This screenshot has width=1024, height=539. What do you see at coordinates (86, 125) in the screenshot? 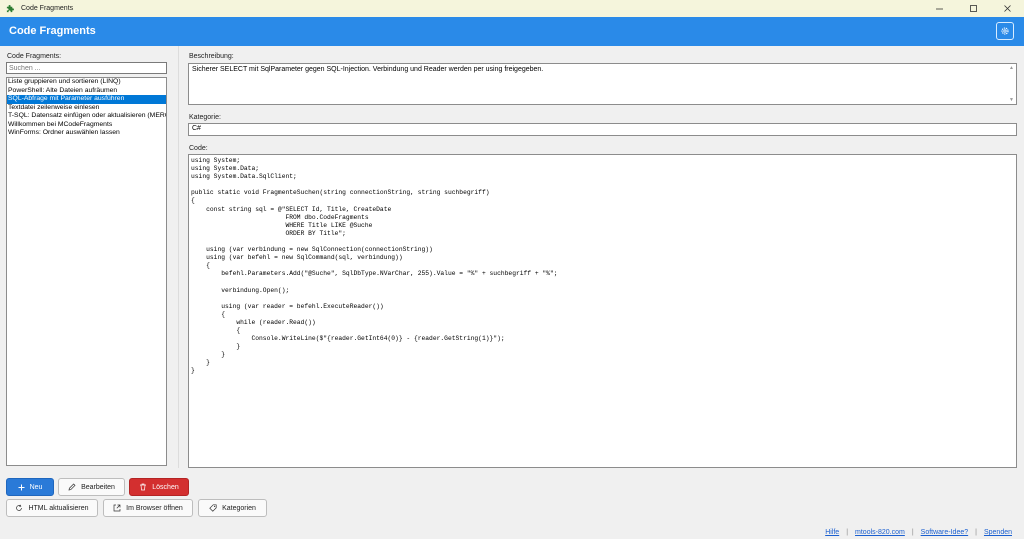
I see `list-item: Willkommen bei MCodeFragments` at bounding box center [86, 125].